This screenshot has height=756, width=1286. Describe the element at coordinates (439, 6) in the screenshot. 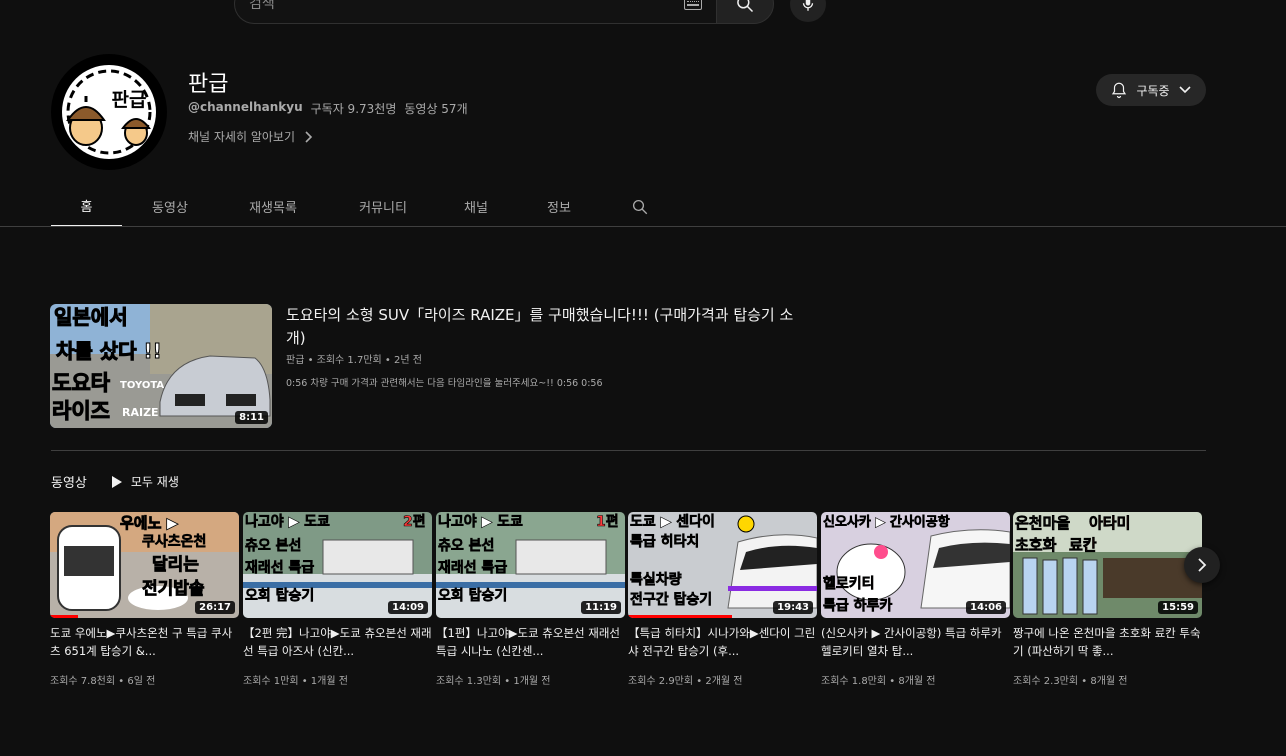

I see `search-input` at that location.